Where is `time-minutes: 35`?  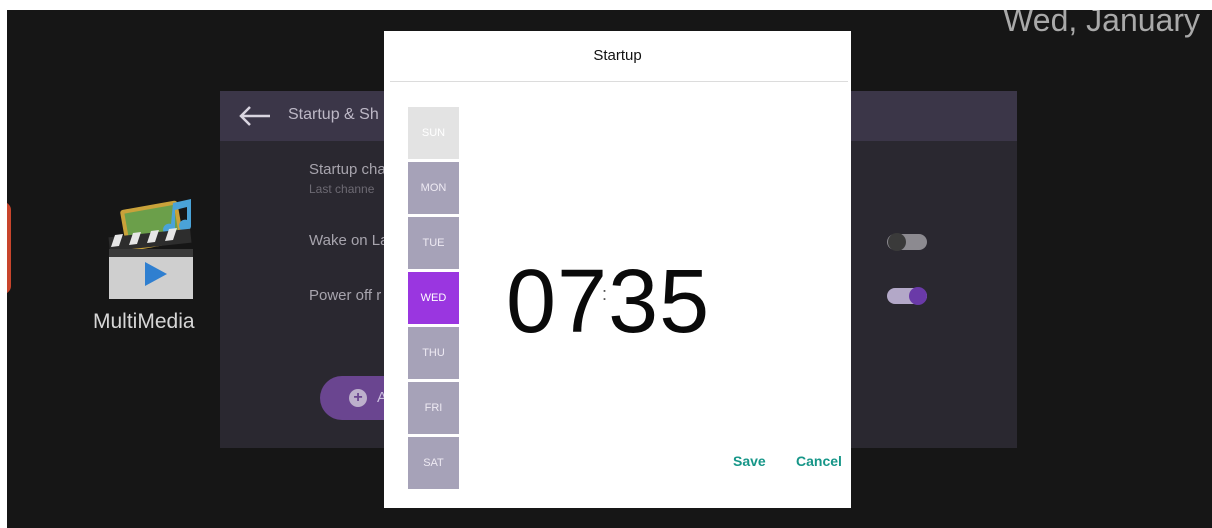 time-minutes: 35 is located at coordinates (659, 302).